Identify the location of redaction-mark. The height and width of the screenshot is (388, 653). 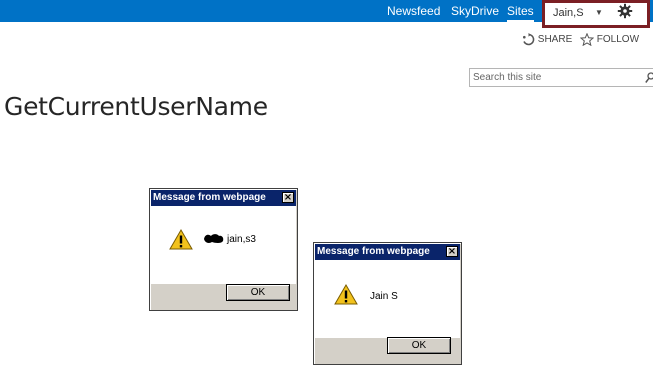
(214, 238).